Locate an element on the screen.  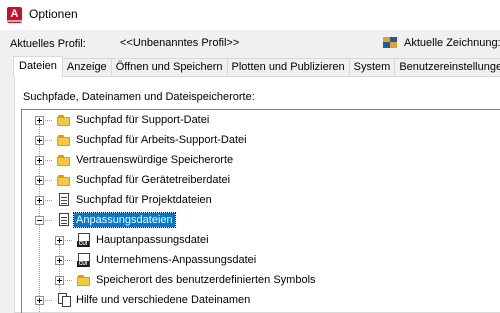
tree-item-label: Hauptanpassungsdatei is located at coordinates (152, 240).